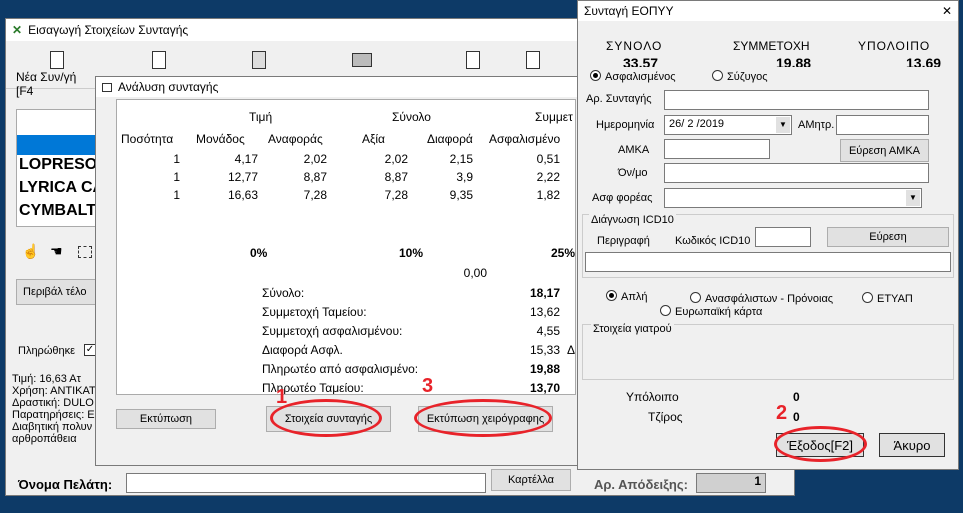 The width and height of the screenshot is (963, 513). What do you see at coordinates (757, 481) in the screenshot?
I see `receipt-value: 1` at bounding box center [757, 481].